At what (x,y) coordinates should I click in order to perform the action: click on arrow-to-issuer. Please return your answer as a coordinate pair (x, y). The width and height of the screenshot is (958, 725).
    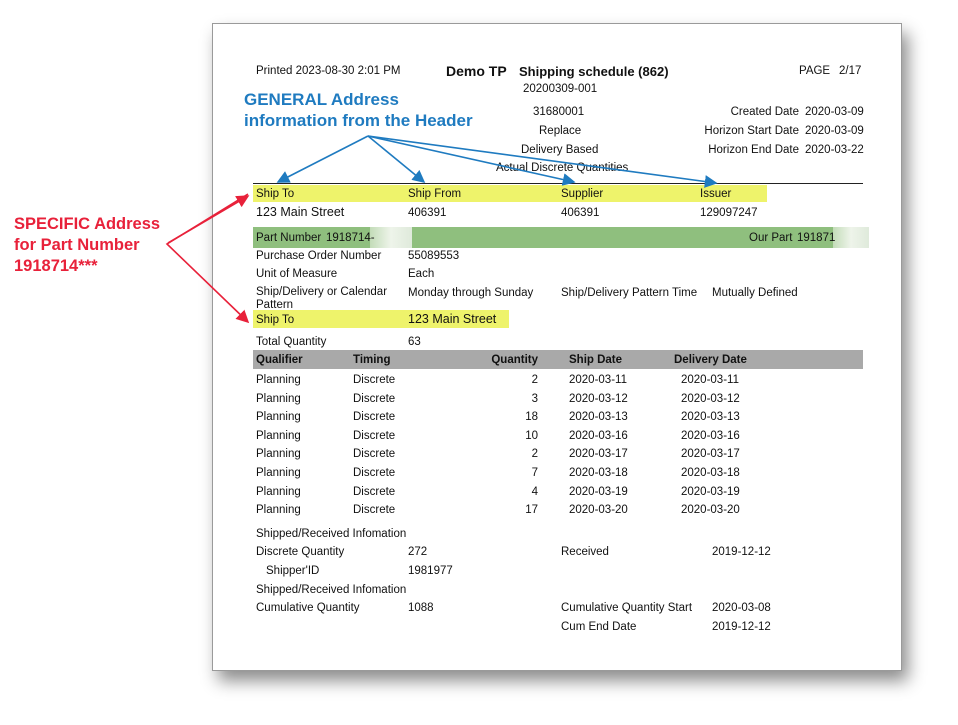
    Looking at the image, I should click on (542, 161).